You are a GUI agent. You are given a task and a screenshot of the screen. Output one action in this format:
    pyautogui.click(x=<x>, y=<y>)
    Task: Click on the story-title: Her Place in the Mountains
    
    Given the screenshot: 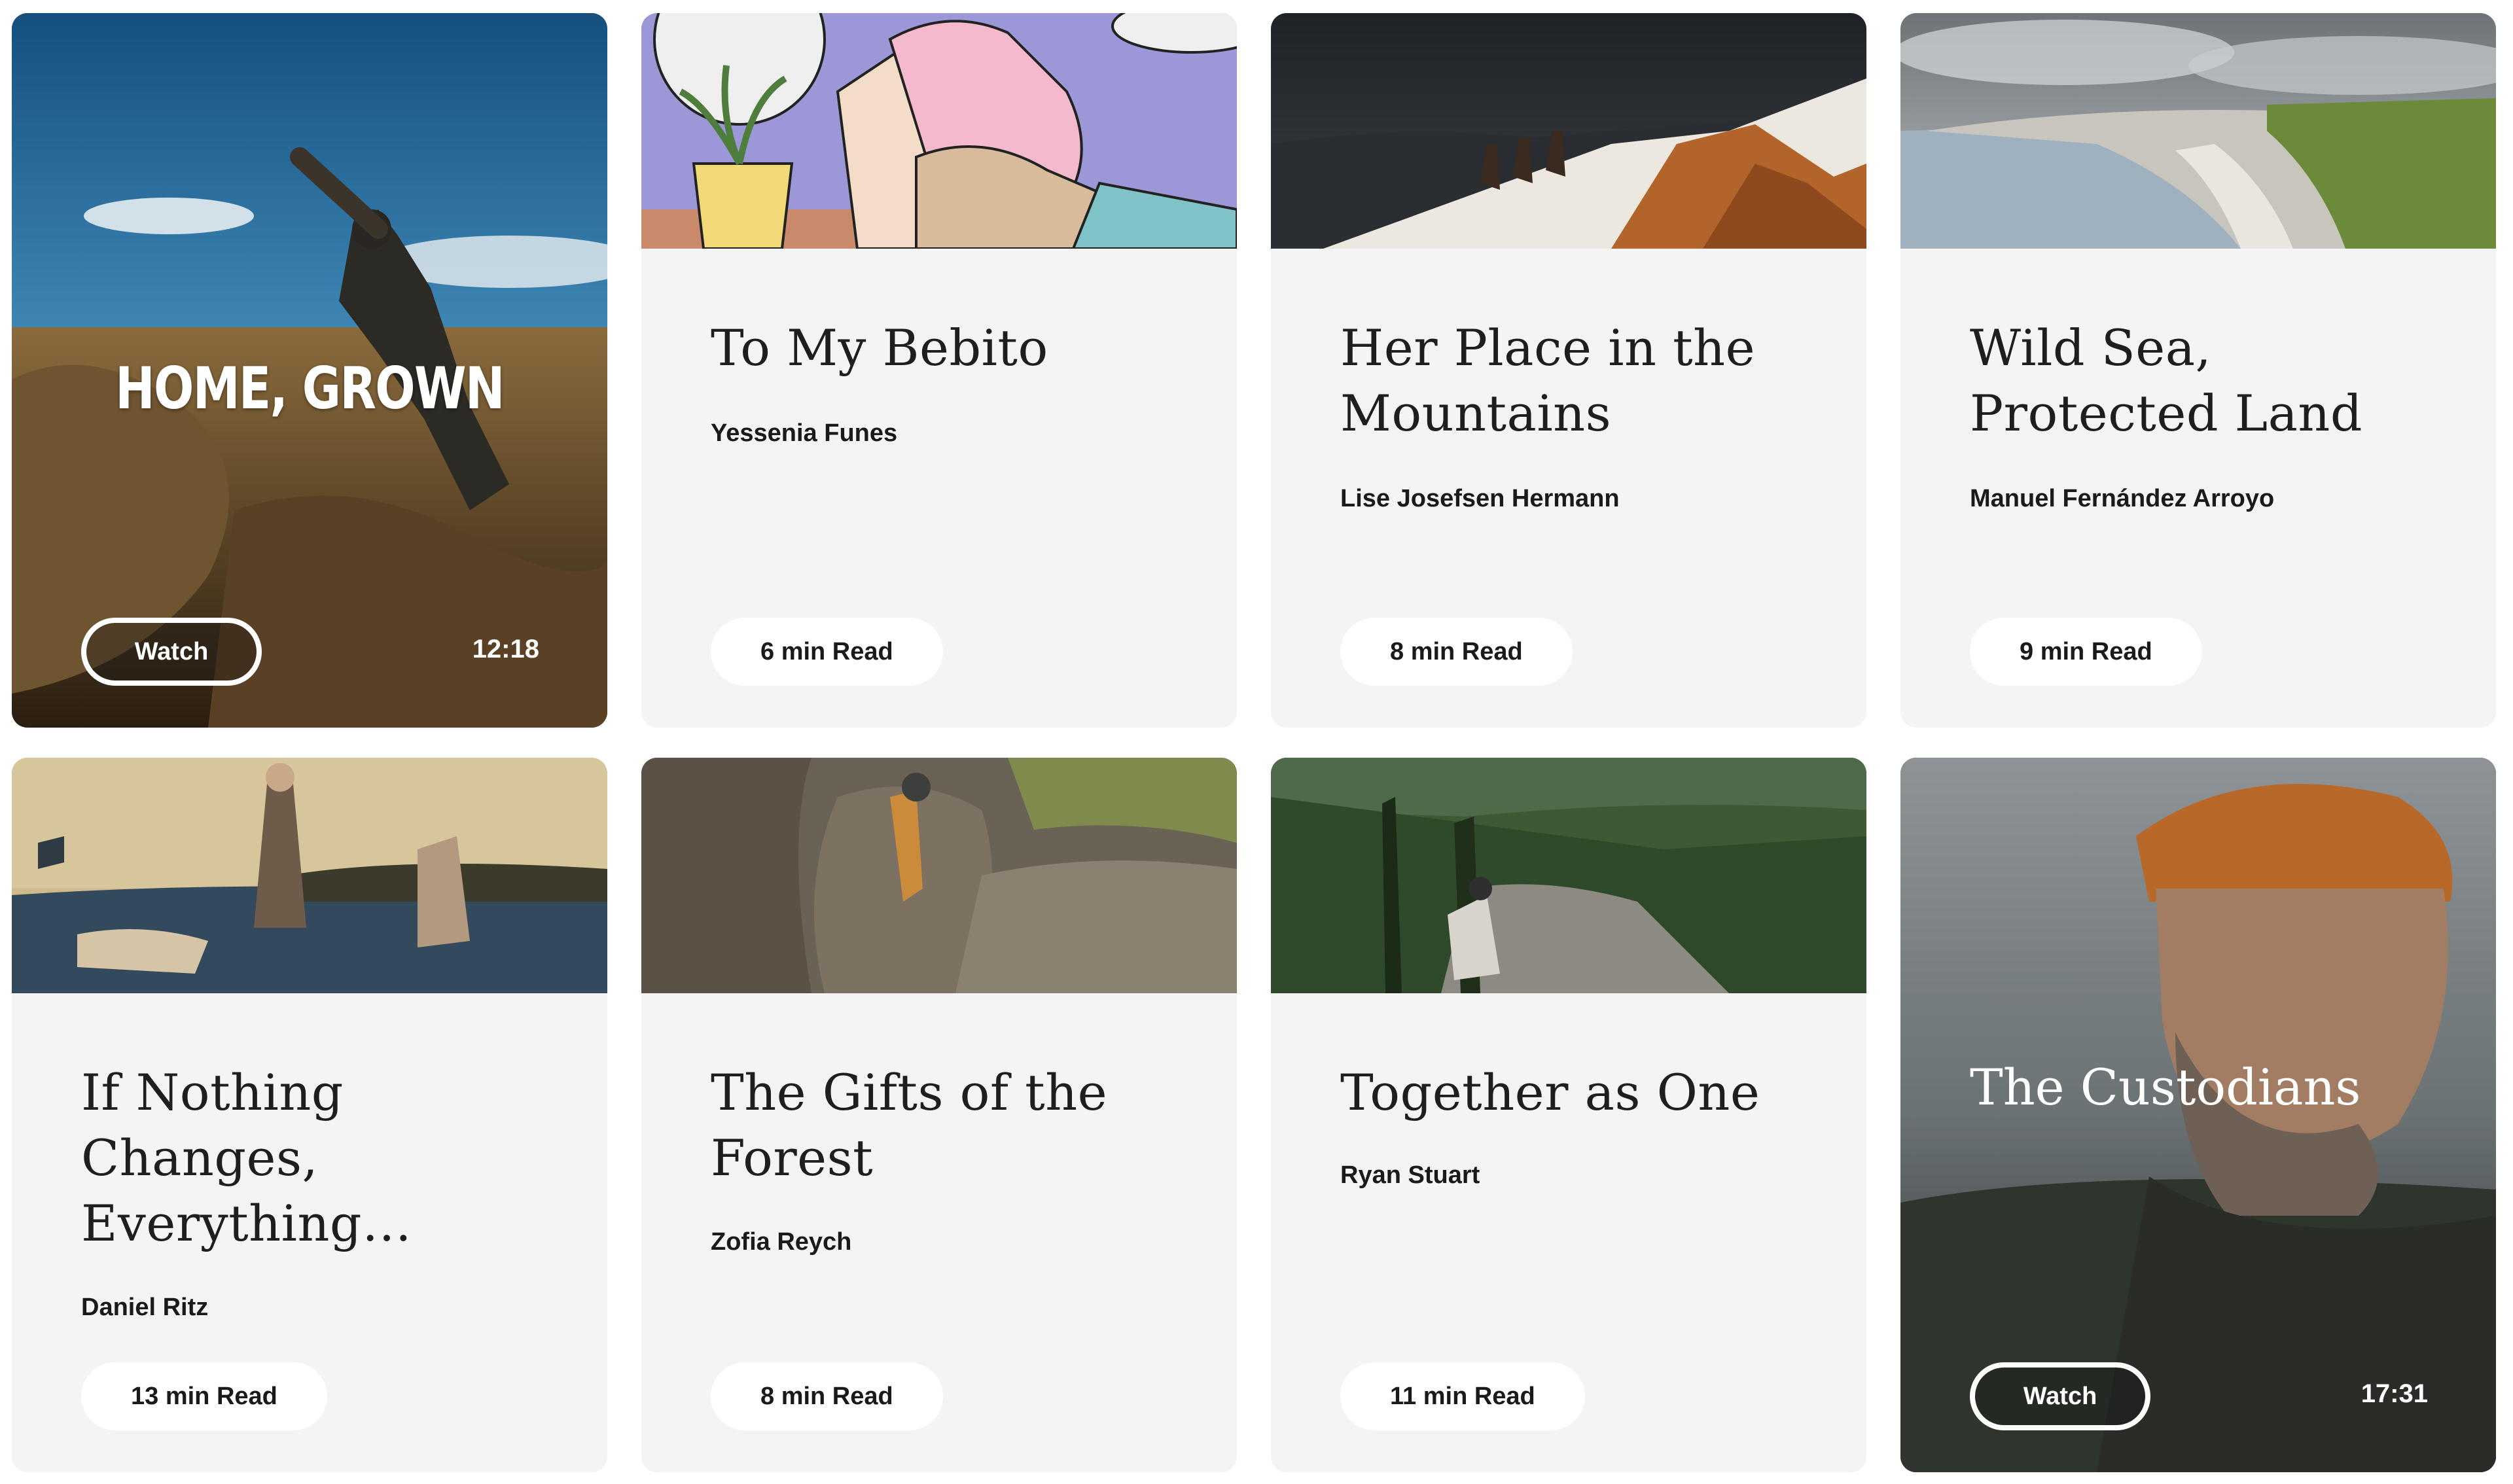 What is the action you would take?
    pyautogui.click(x=1589, y=380)
    